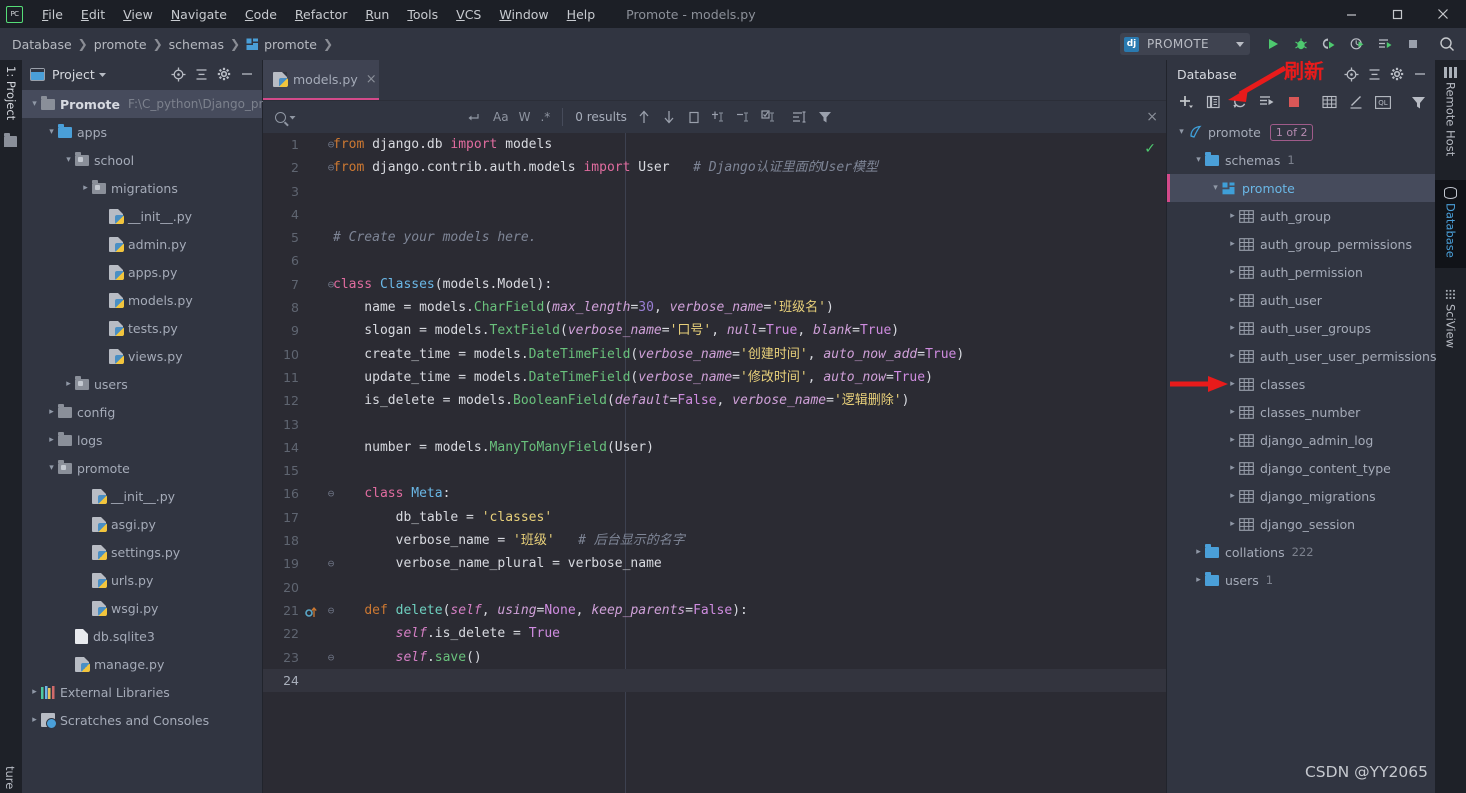  Describe the element at coordinates (719, 117) in the screenshot. I see `add-selection-icon` at that location.